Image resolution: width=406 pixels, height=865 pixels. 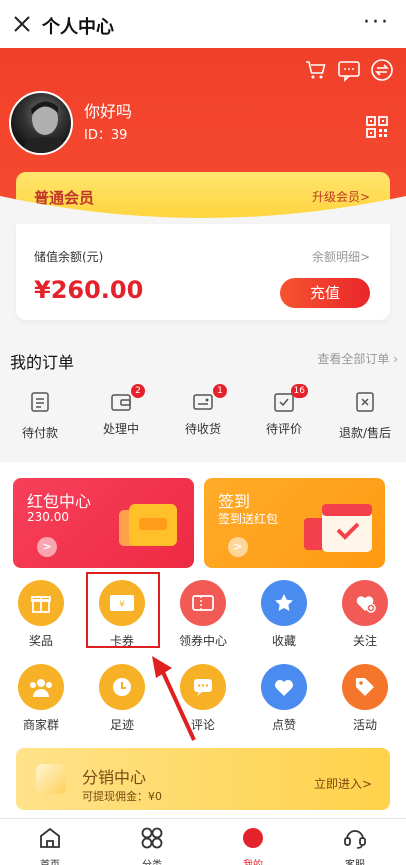 What do you see at coordinates (365, 433) in the screenshot?
I see `order-item-label: 退款/售后` at bounding box center [365, 433].